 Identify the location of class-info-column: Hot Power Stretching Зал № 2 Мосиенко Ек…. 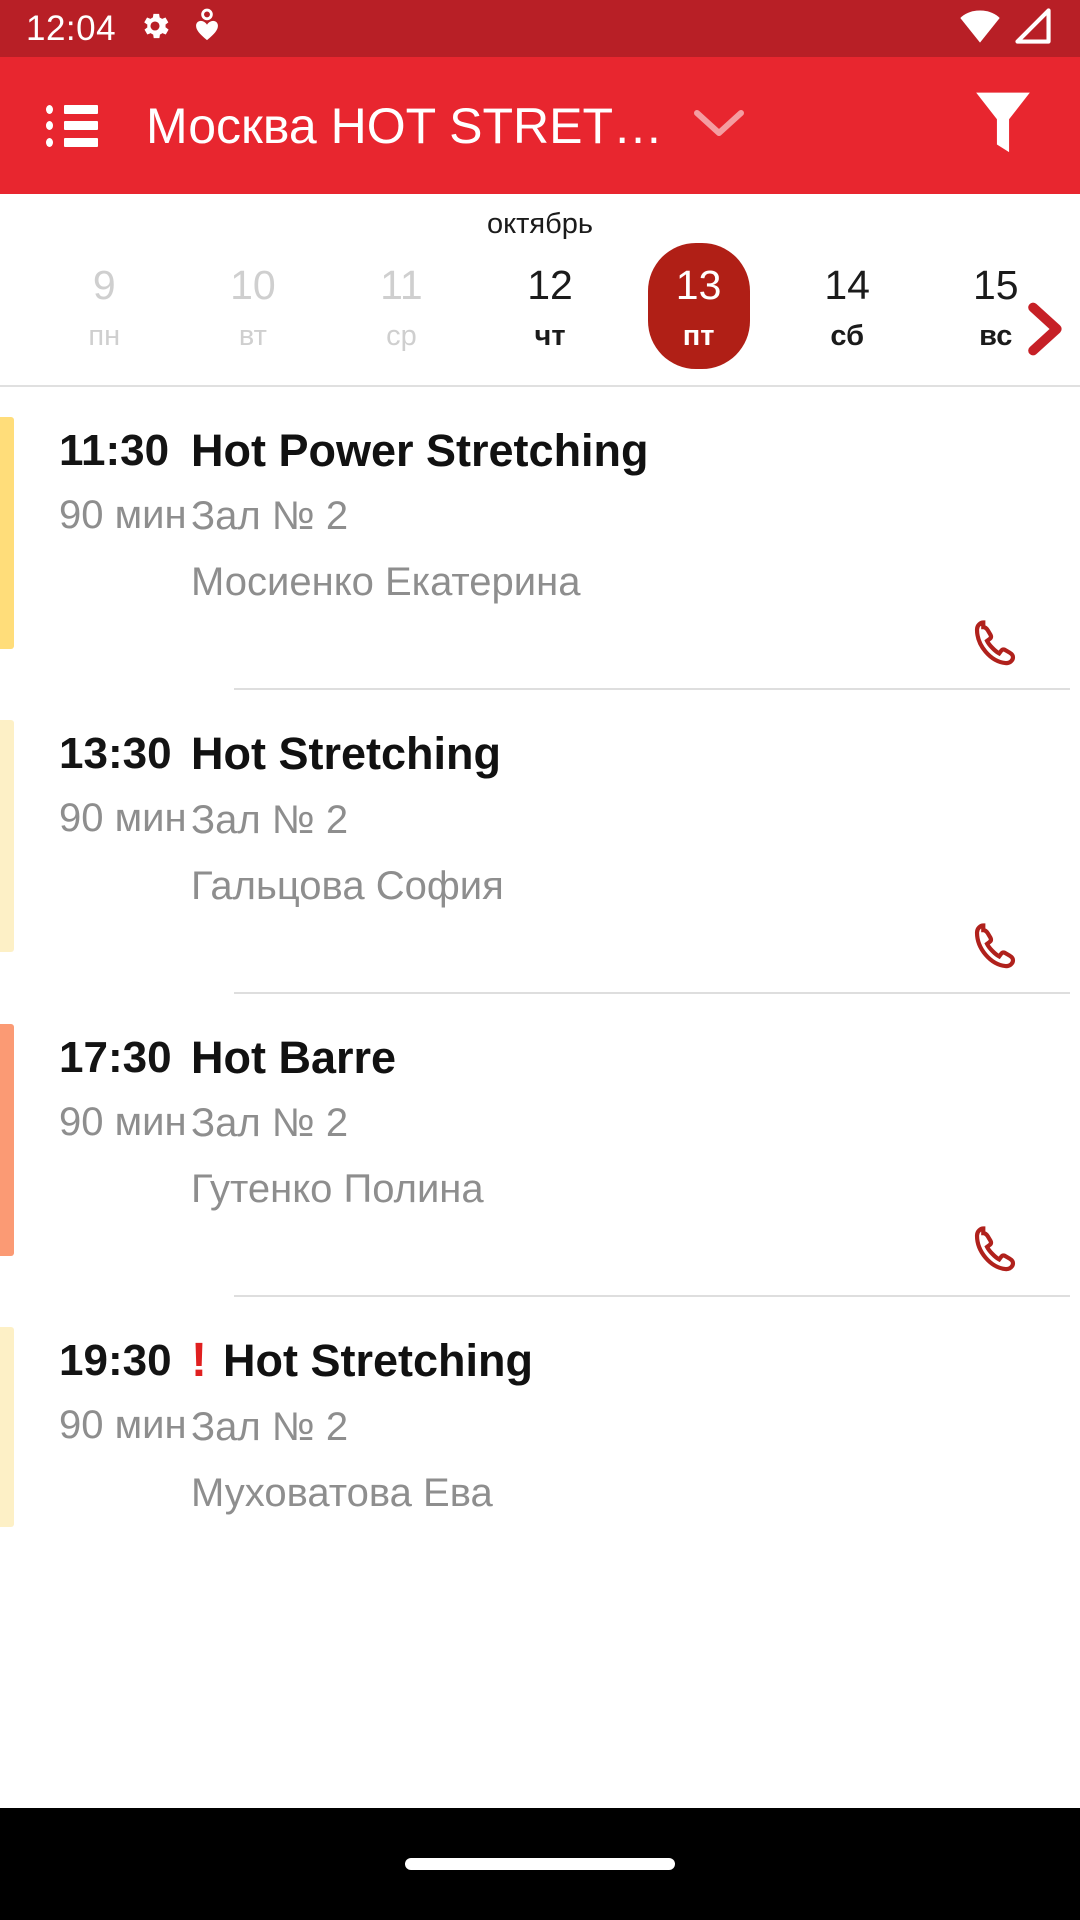
(635, 552).